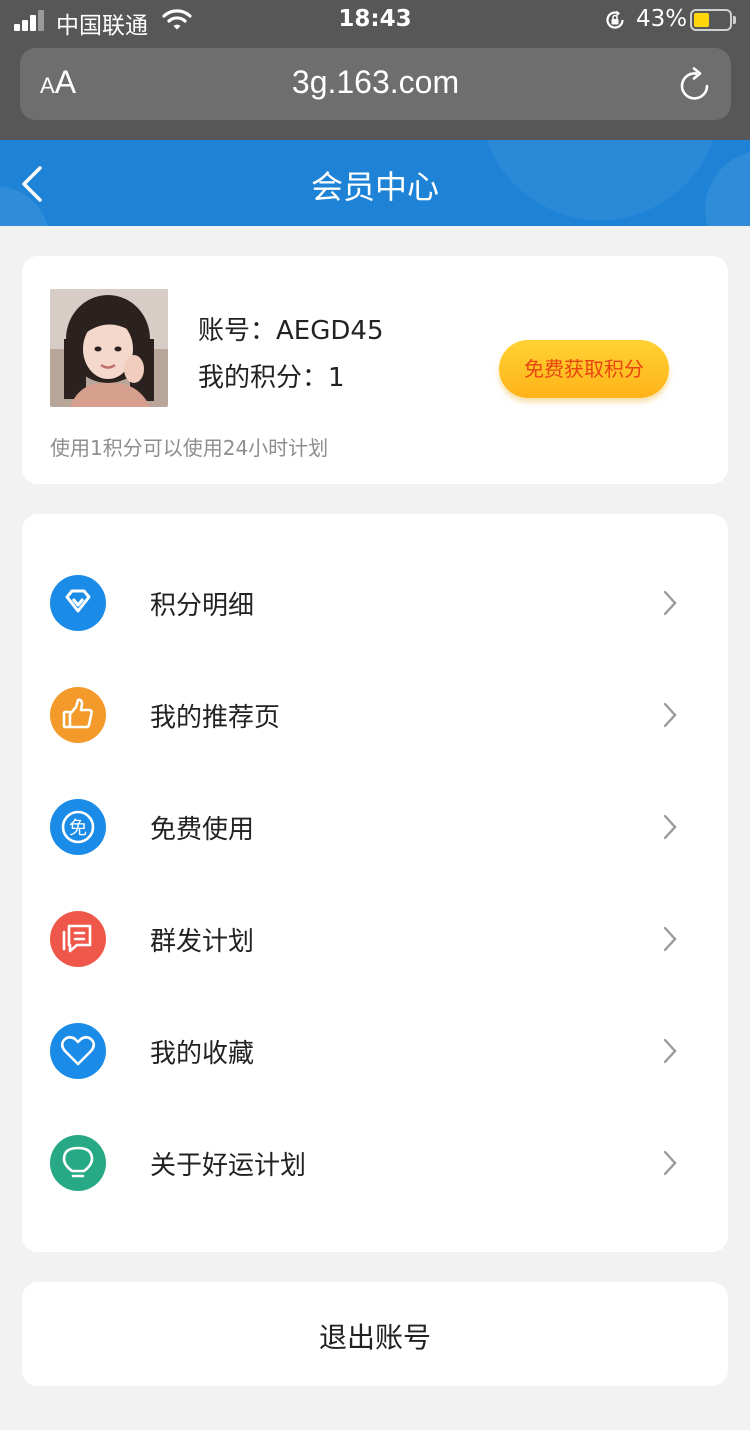 This screenshot has width=750, height=1430. What do you see at coordinates (374, 1337) in the screenshot?
I see `logout-label: 退出账号` at bounding box center [374, 1337].